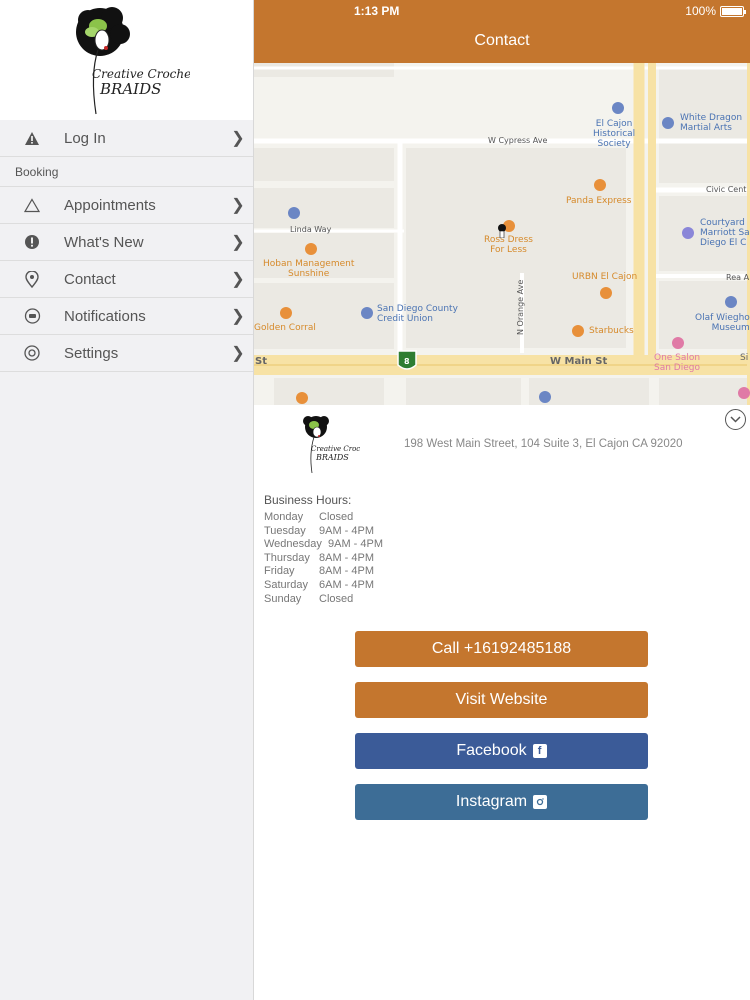 The height and width of the screenshot is (1000, 750). Describe the element at coordinates (308, 500) in the screenshot. I see `business-hours-title: Business Hours:` at that location.